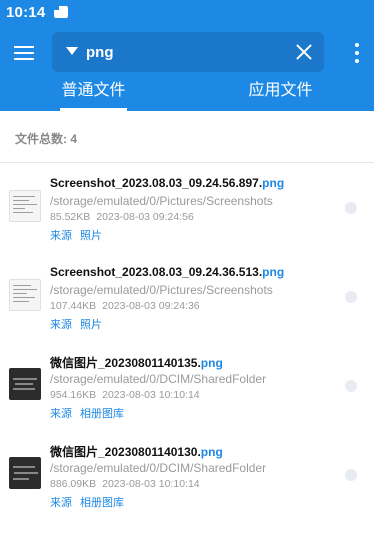  Describe the element at coordinates (304, 52) in the screenshot. I see `clear-icon` at that location.